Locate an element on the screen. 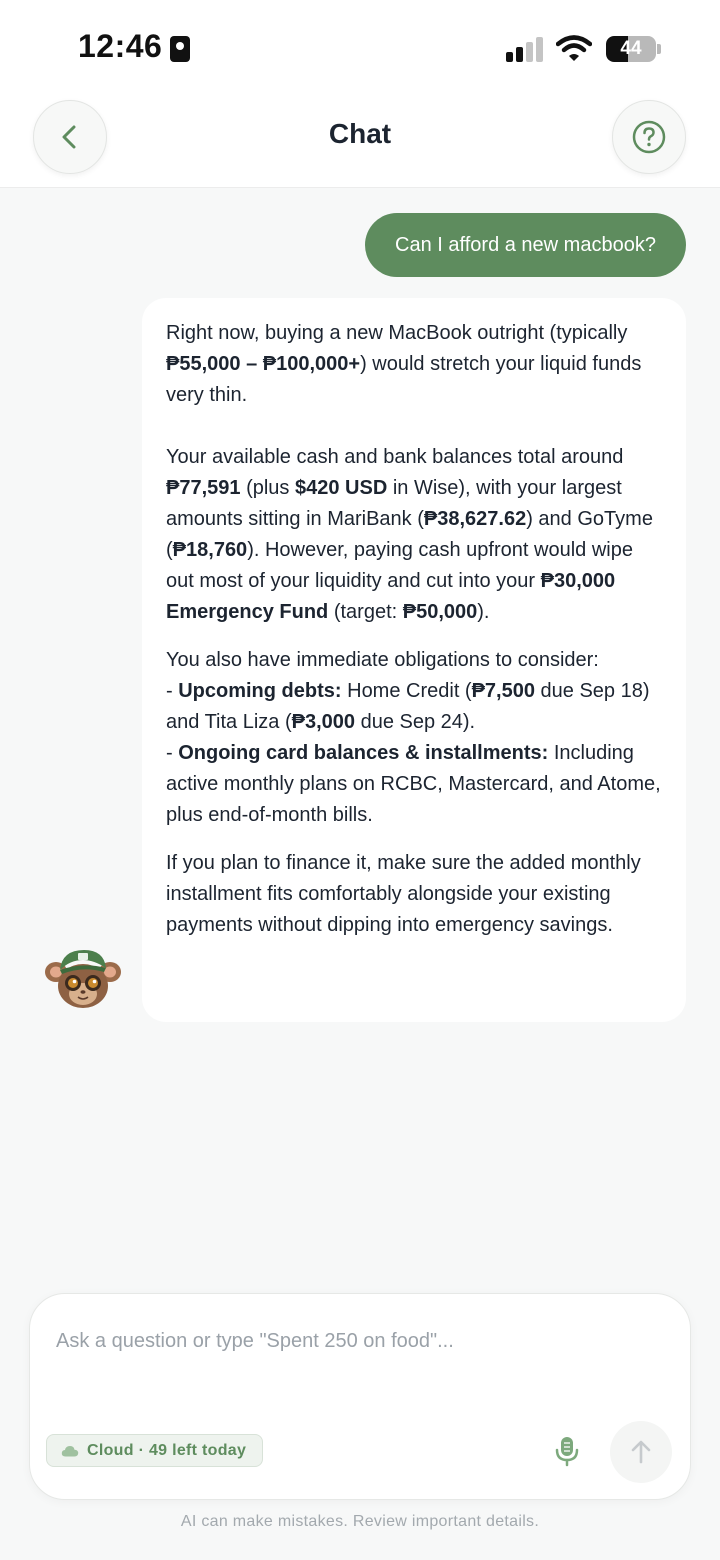 This screenshot has width=720, height=1560. cloud-quota-text: Cloud · 49 left today is located at coordinates (167, 1450).